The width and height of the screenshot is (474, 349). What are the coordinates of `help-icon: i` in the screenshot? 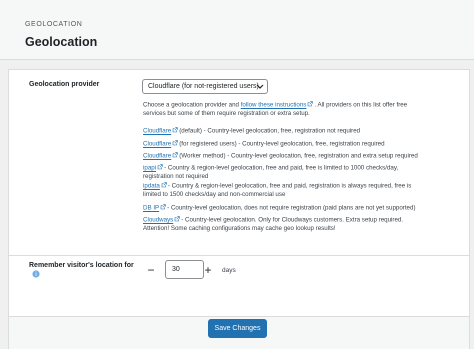 It's located at (36, 274).